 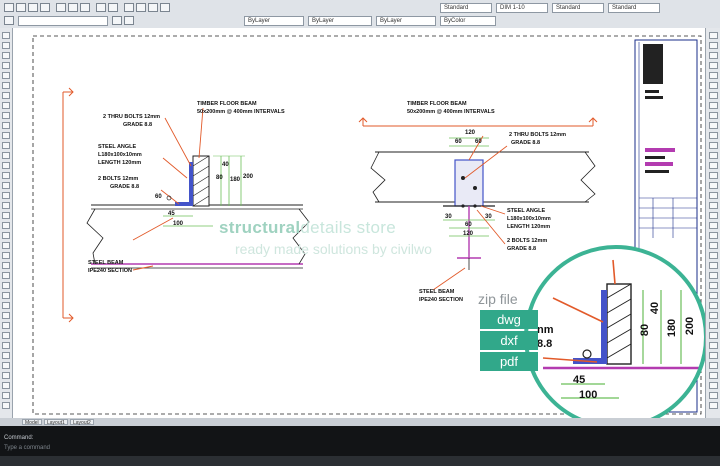 What do you see at coordinates (101, 7) in the screenshot?
I see `undo-icon` at bounding box center [101, 7].